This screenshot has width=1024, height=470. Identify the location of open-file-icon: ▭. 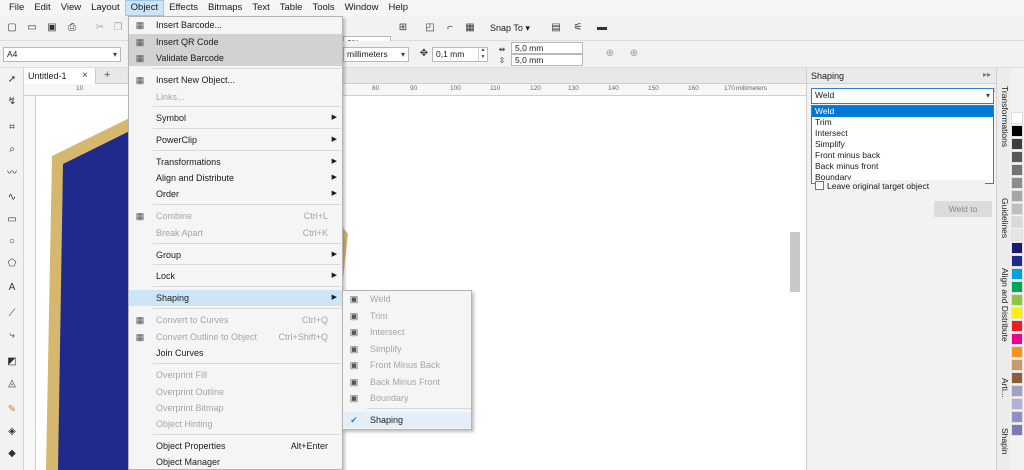
(32, 28).